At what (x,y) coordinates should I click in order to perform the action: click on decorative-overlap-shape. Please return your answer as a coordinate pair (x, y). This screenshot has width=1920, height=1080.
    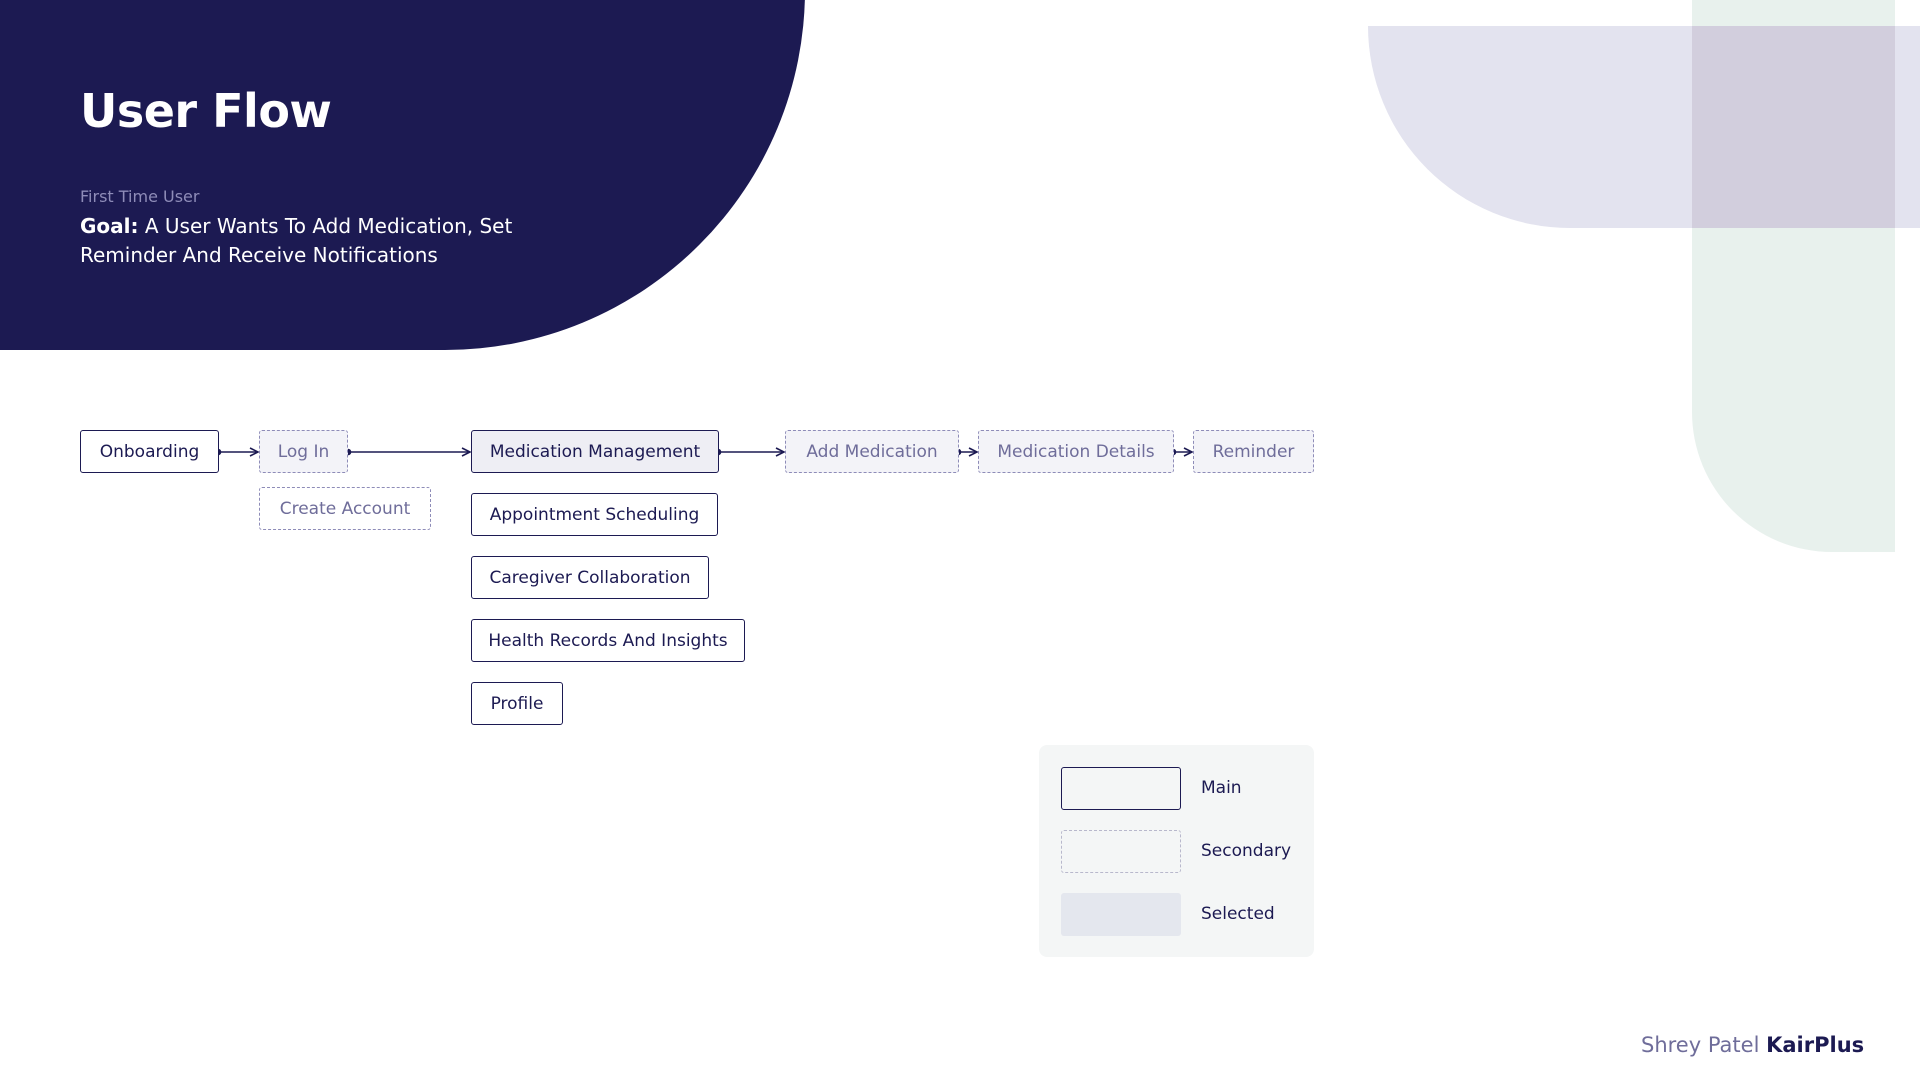
    Looking at the image, I should click on (1793, 127).